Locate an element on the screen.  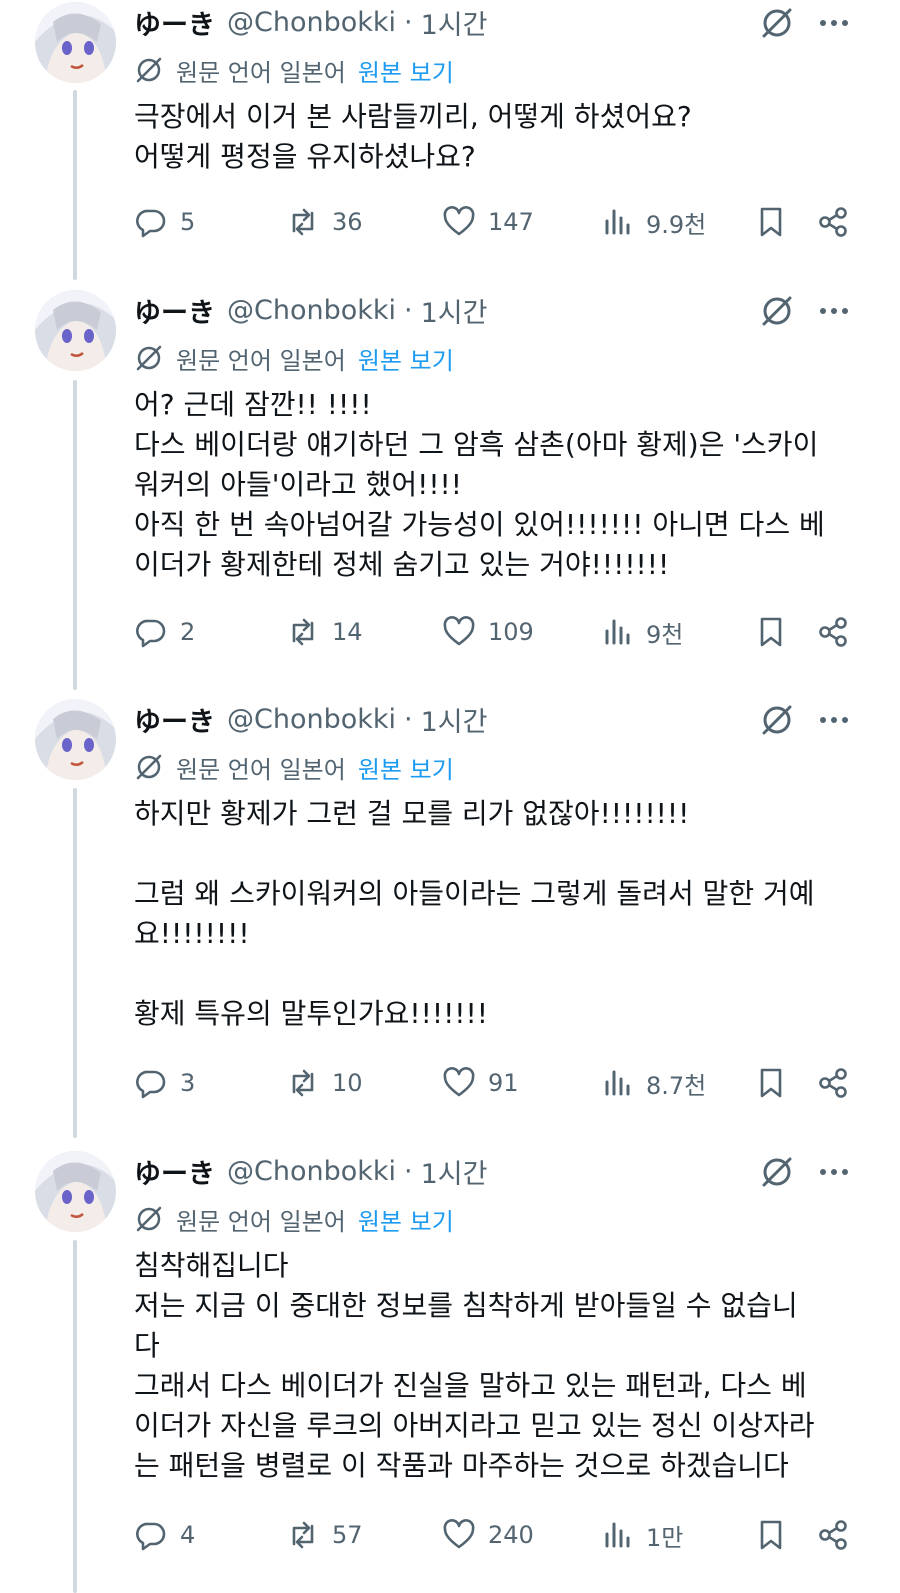
repost-button: 57 is located at coordinates (324, 1535).